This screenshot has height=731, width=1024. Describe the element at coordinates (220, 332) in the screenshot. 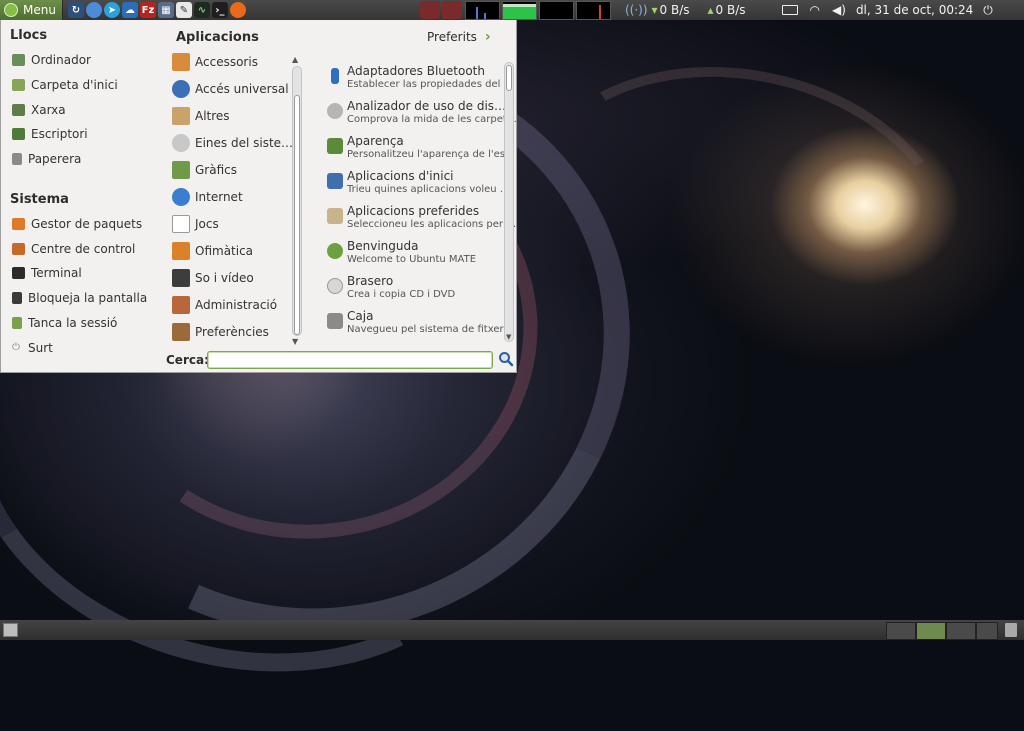

I see `category-preferences: Preferències` at that location.